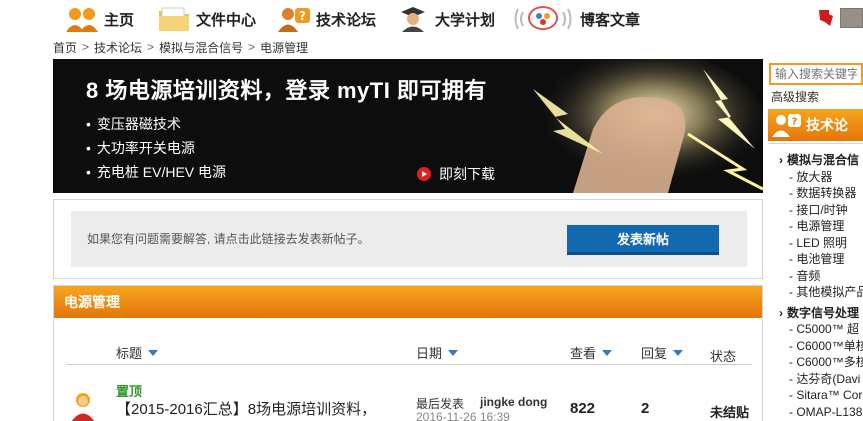  What do you see at coordinates (851, 18) in the screenshot?
I see `user-avatar` at bounding box center [851, 18].